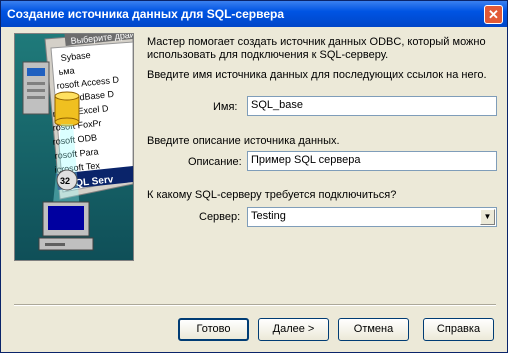  Describe the element at coordinates (213, 329) in the screenshot. I see `finish-button: Готово` at that location.